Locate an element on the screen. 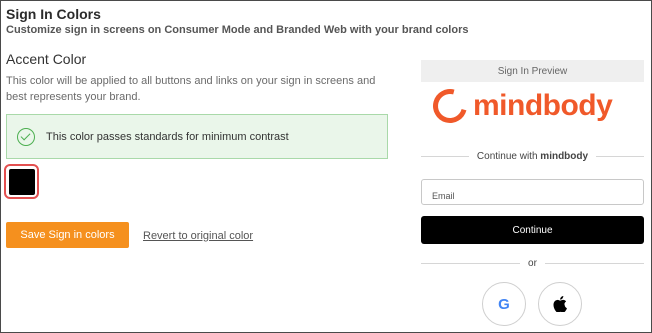 This screenshot has height=333, width=652. continue-with-divider: Continue with mindbody is located at coordinates (532, 156).